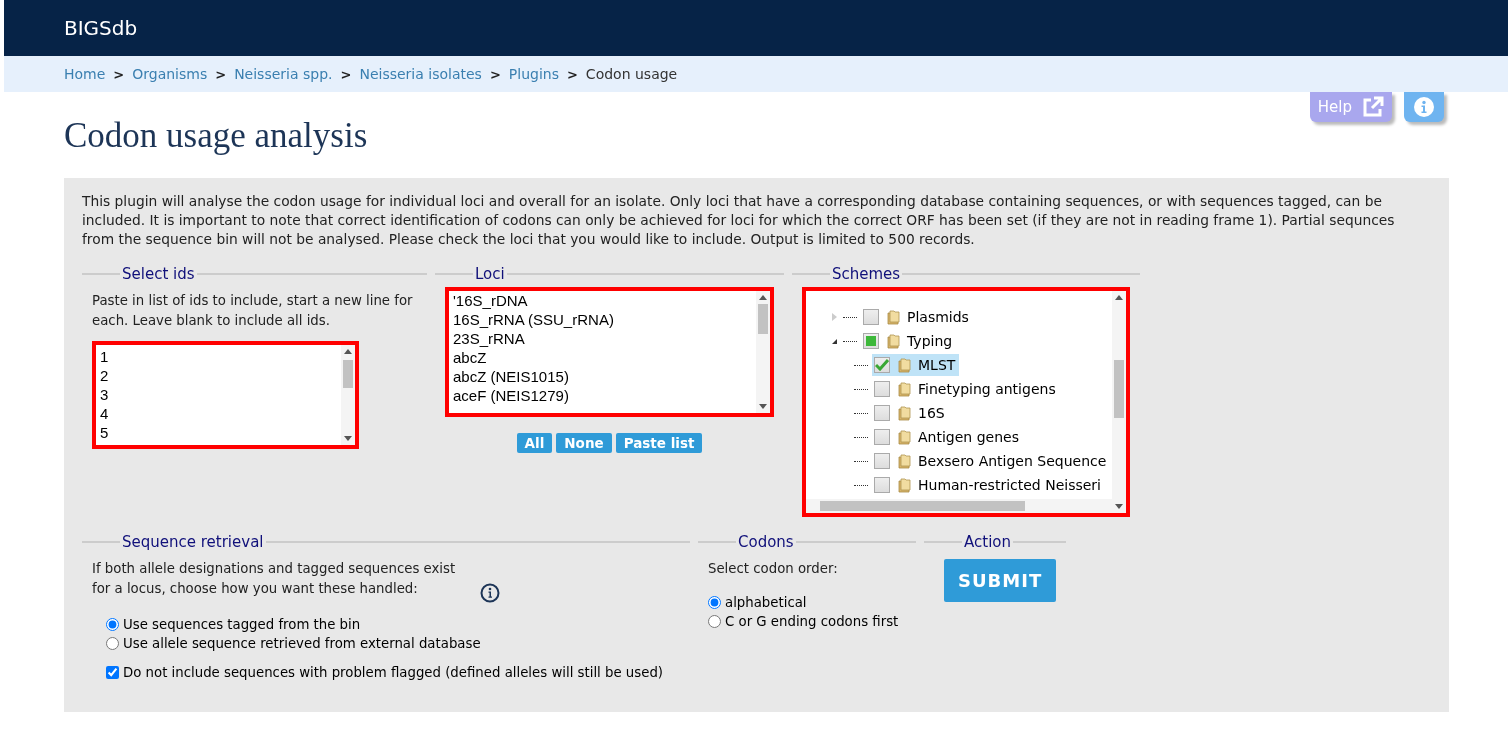  I want to click on fieldset-legend: Action, so click(987, 542).